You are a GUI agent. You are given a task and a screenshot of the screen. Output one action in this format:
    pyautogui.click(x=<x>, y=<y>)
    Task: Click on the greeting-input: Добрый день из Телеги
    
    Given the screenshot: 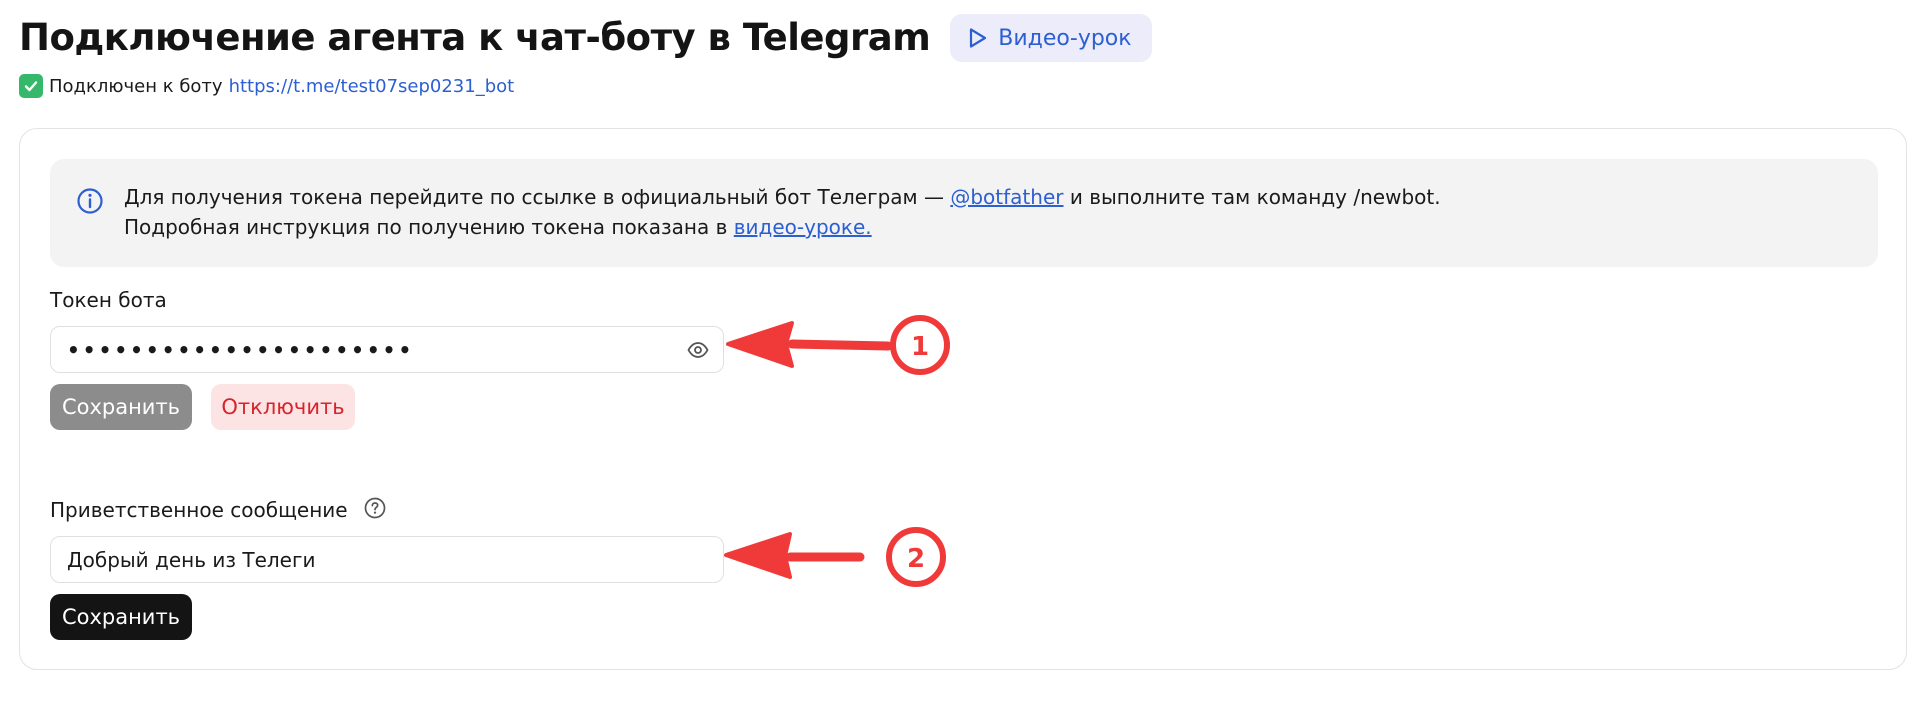 What is the action you would take?
    pyautogui.click(x=387, y=559)
    